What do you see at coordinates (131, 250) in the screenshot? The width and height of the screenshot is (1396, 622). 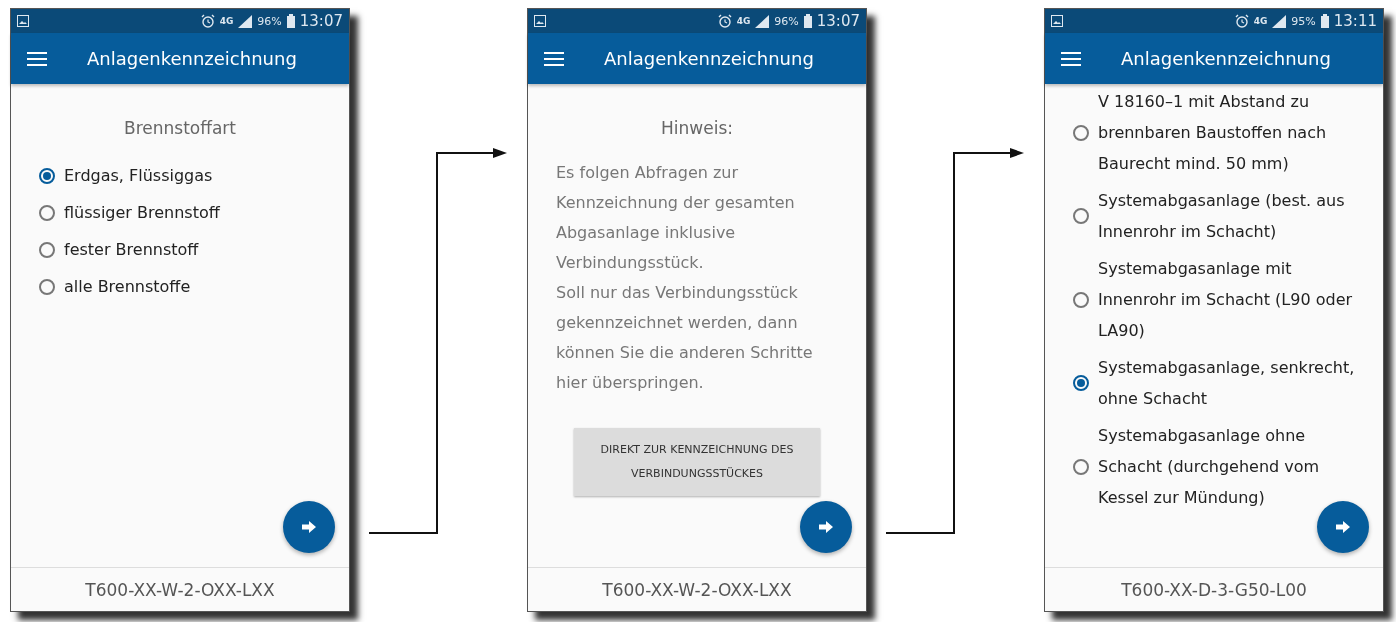 I see `option-label: fester Brennstoff` at bounding box center [131, 250].